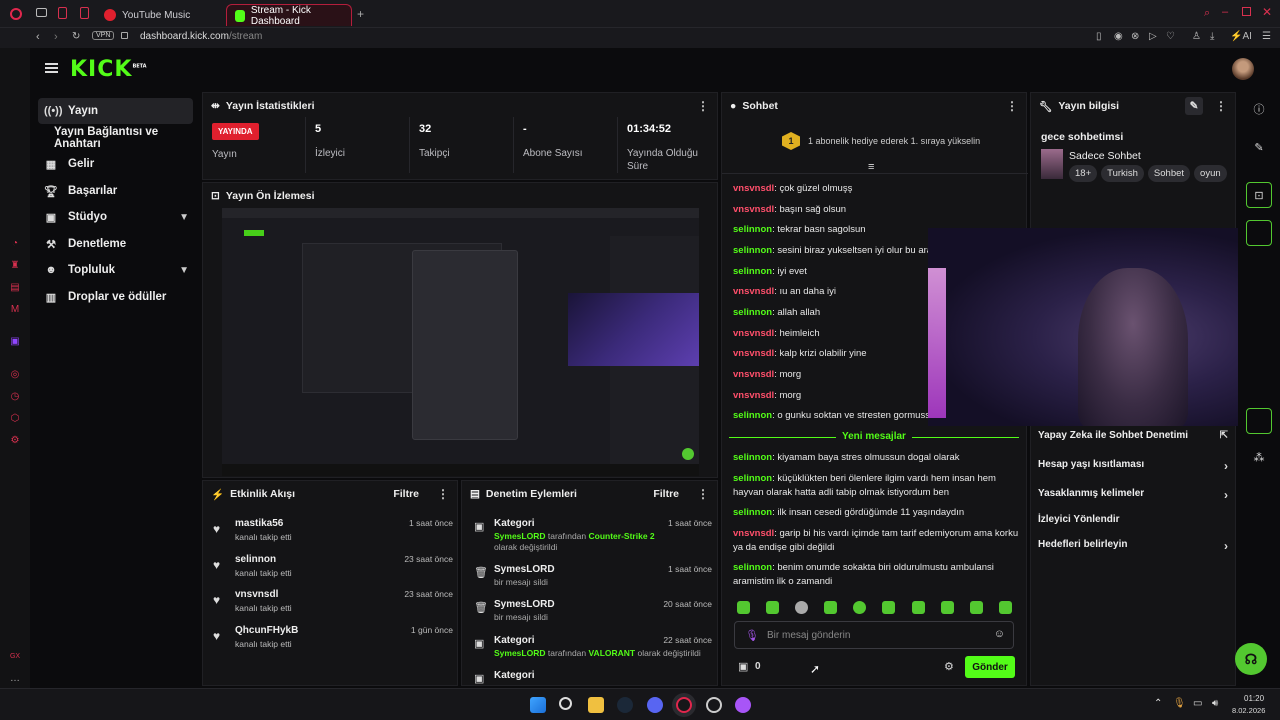 This screenshot has width=1280, height=720. Describe the element at coordinates (38, 37) in the screenshot. I see `back-icon: ‹` at that location.